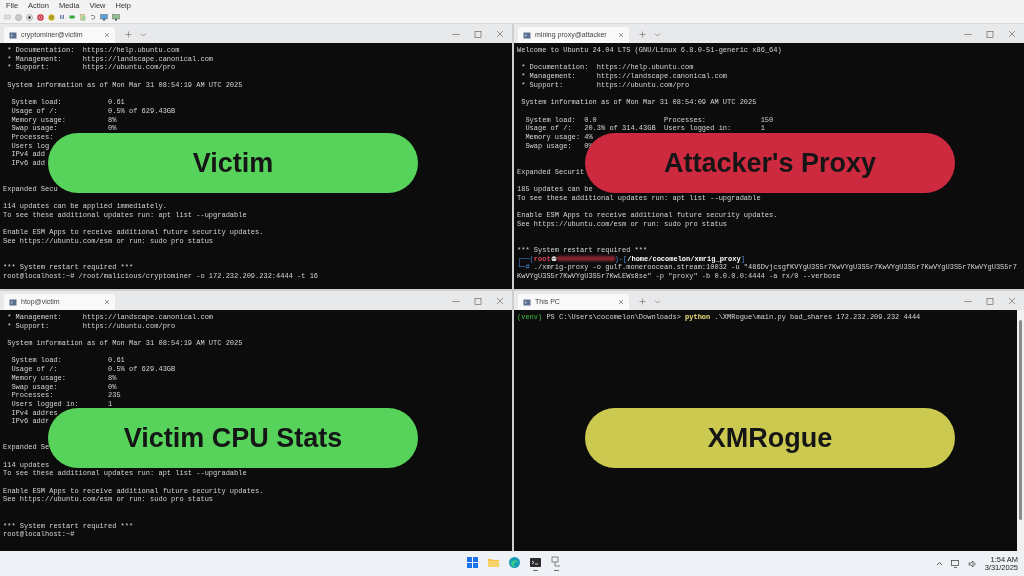 The image size is (1024, 576). Describe the element at coordinates (93, 17) in the screenshot. I see `undo-icon` at that location.